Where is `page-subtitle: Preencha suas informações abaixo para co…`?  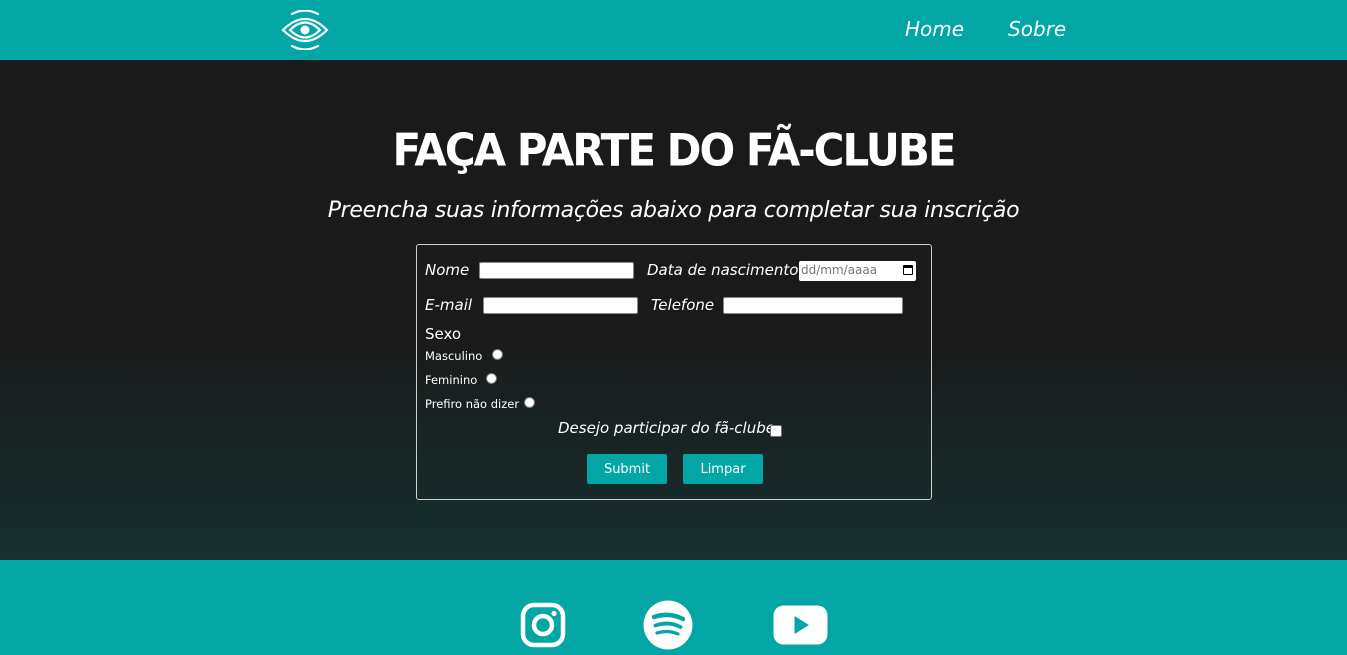
page-subtitle: Preencha suas informações abaixo para co… is located at coordinates (673, 210).